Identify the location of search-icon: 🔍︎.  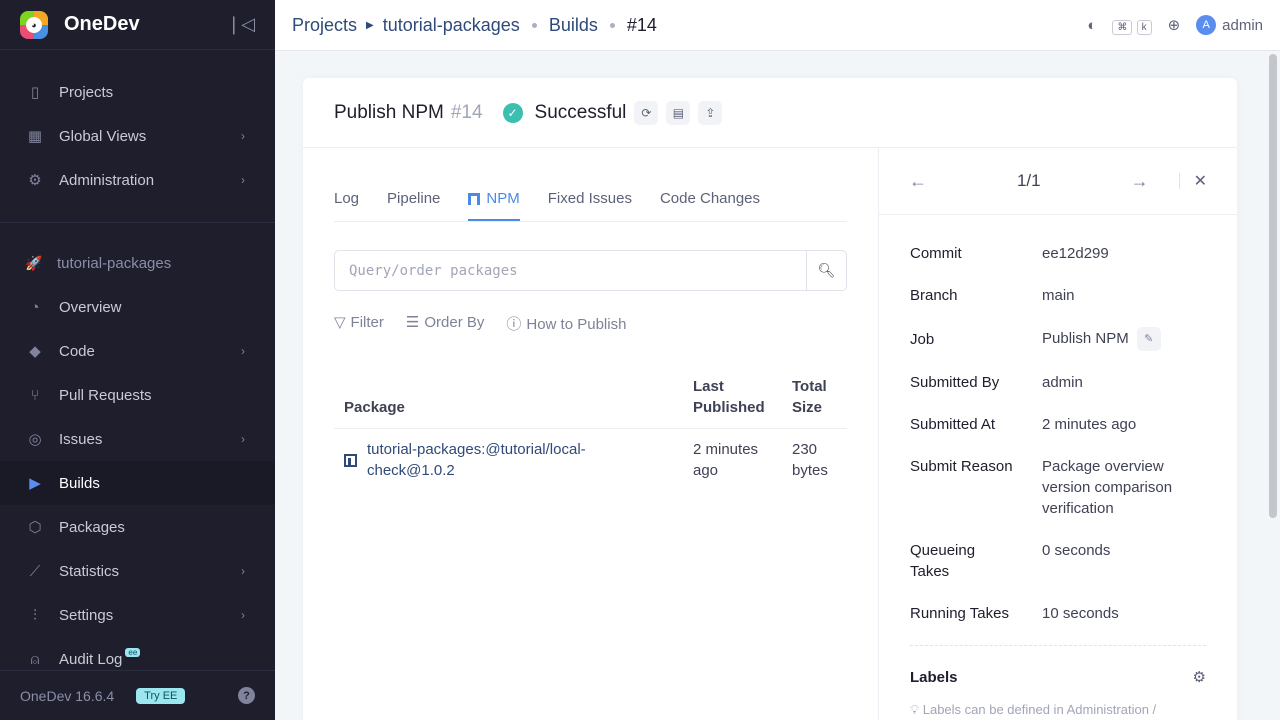
(826, 270).